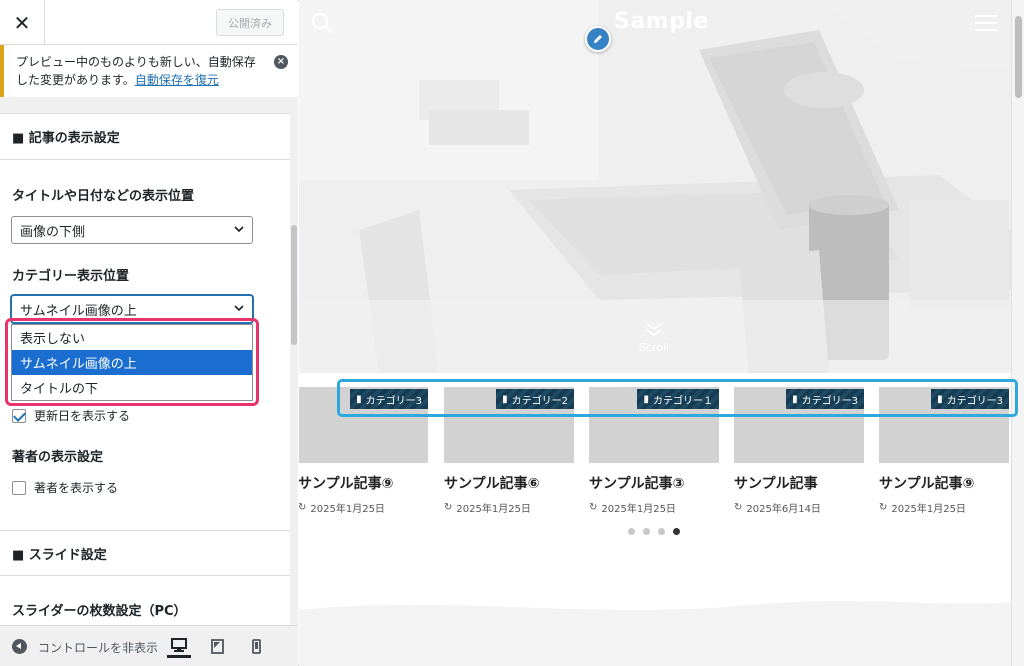 The image size is (1024, 666). What do you see at coordinates (217, 646) in the screenshot?
I see `tablet-icon` at bounding box center [217, 646].